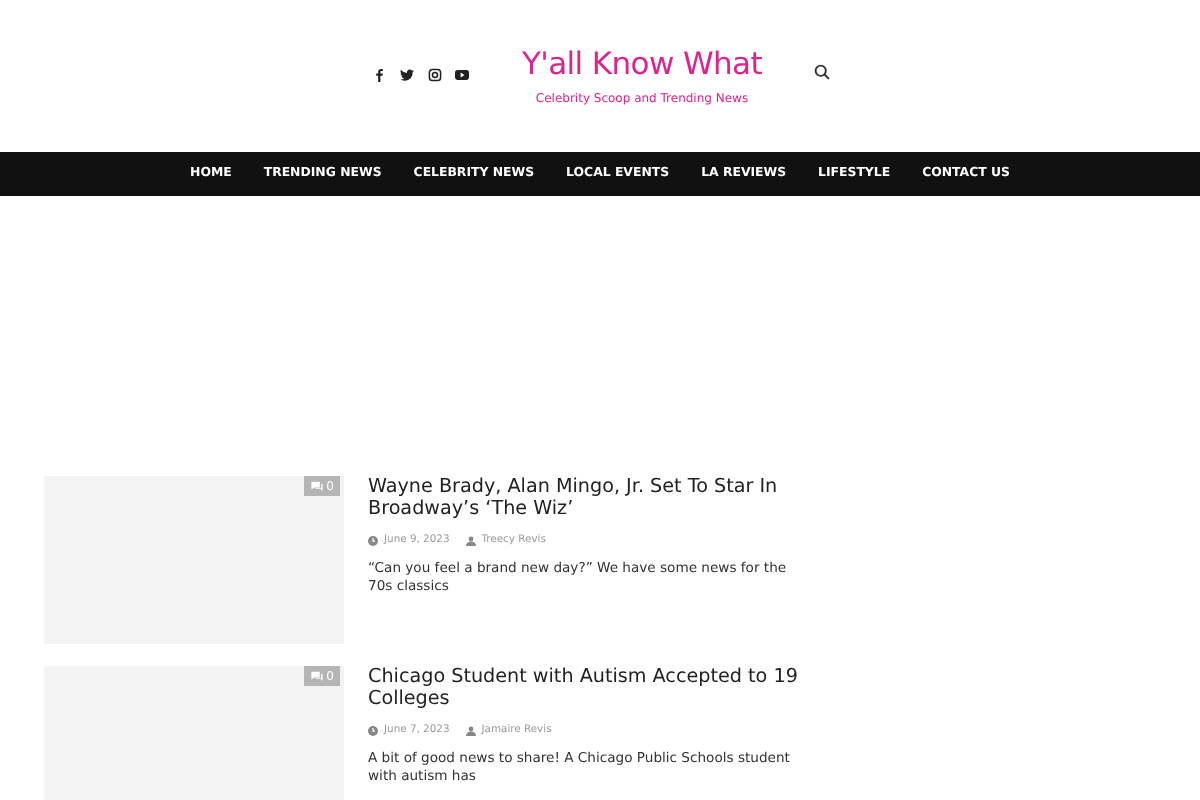 The width and height of the screenshot is (1200, 800). I want to click on search-icon, so click(822, 72).